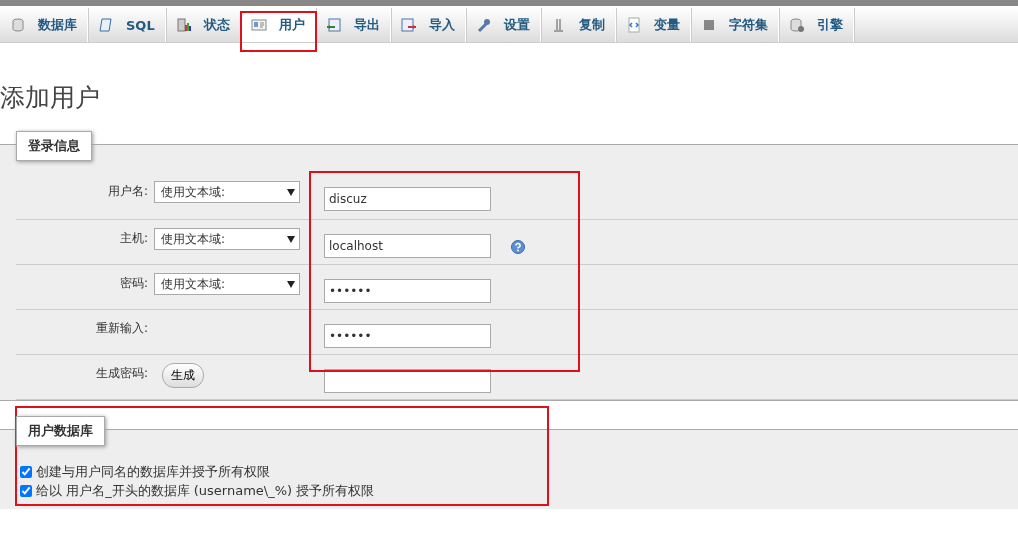 The image size is (1018, 546). I want to click on generate-button: 生成, so click(183, 375).